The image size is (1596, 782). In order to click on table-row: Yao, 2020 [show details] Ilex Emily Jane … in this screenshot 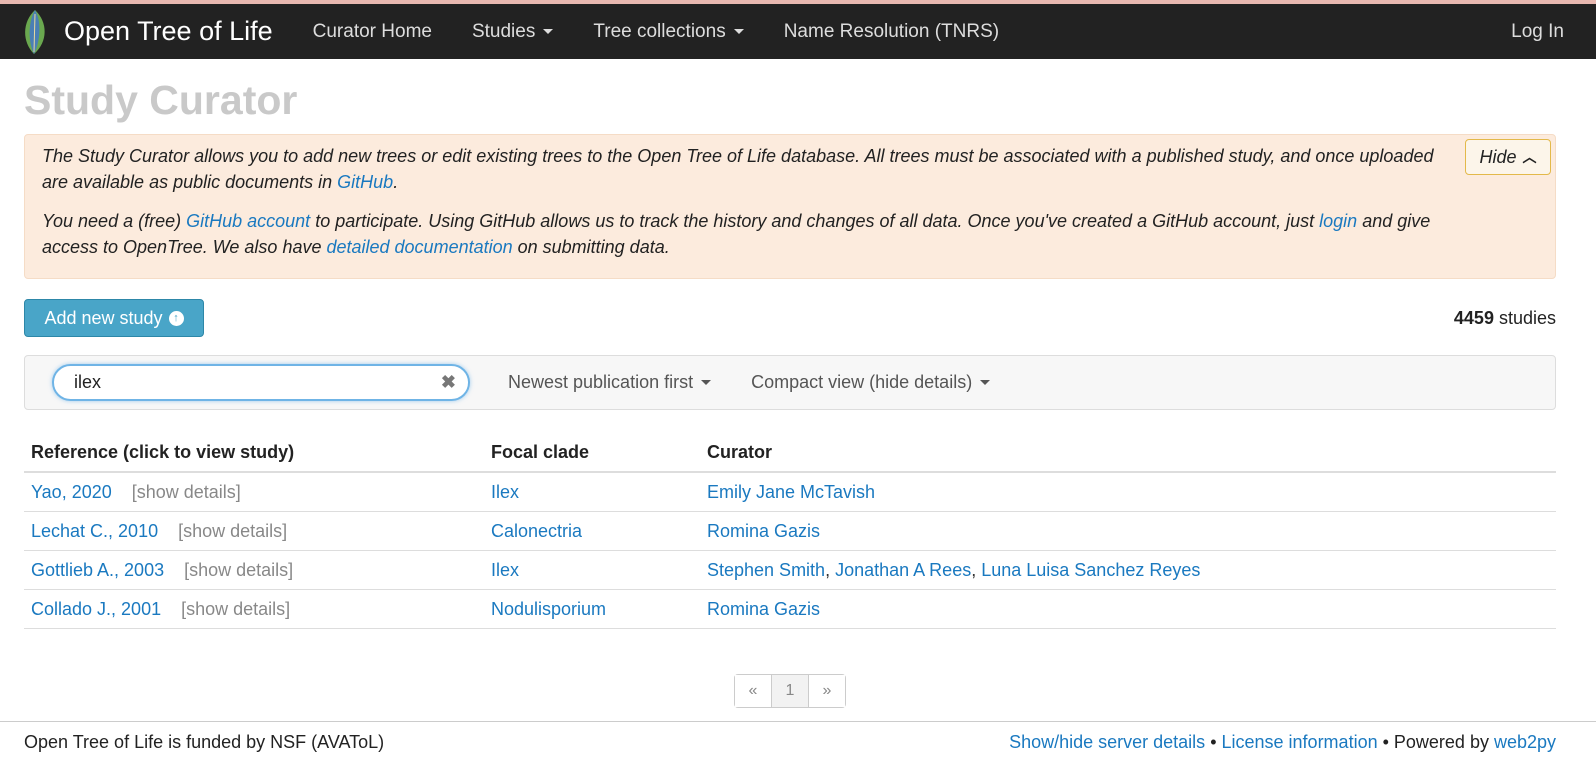, I will do `click(790, 492)`.